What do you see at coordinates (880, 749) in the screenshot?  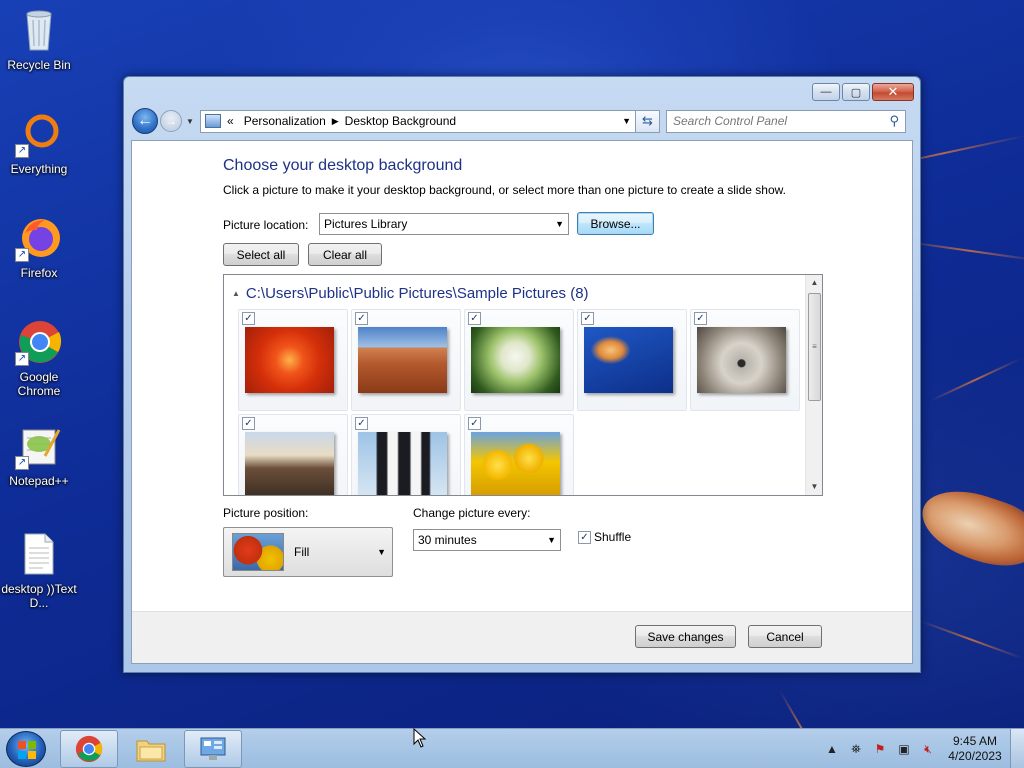 I see `action-center-flag-icon: ⚑` at bounding box center [880, 749].